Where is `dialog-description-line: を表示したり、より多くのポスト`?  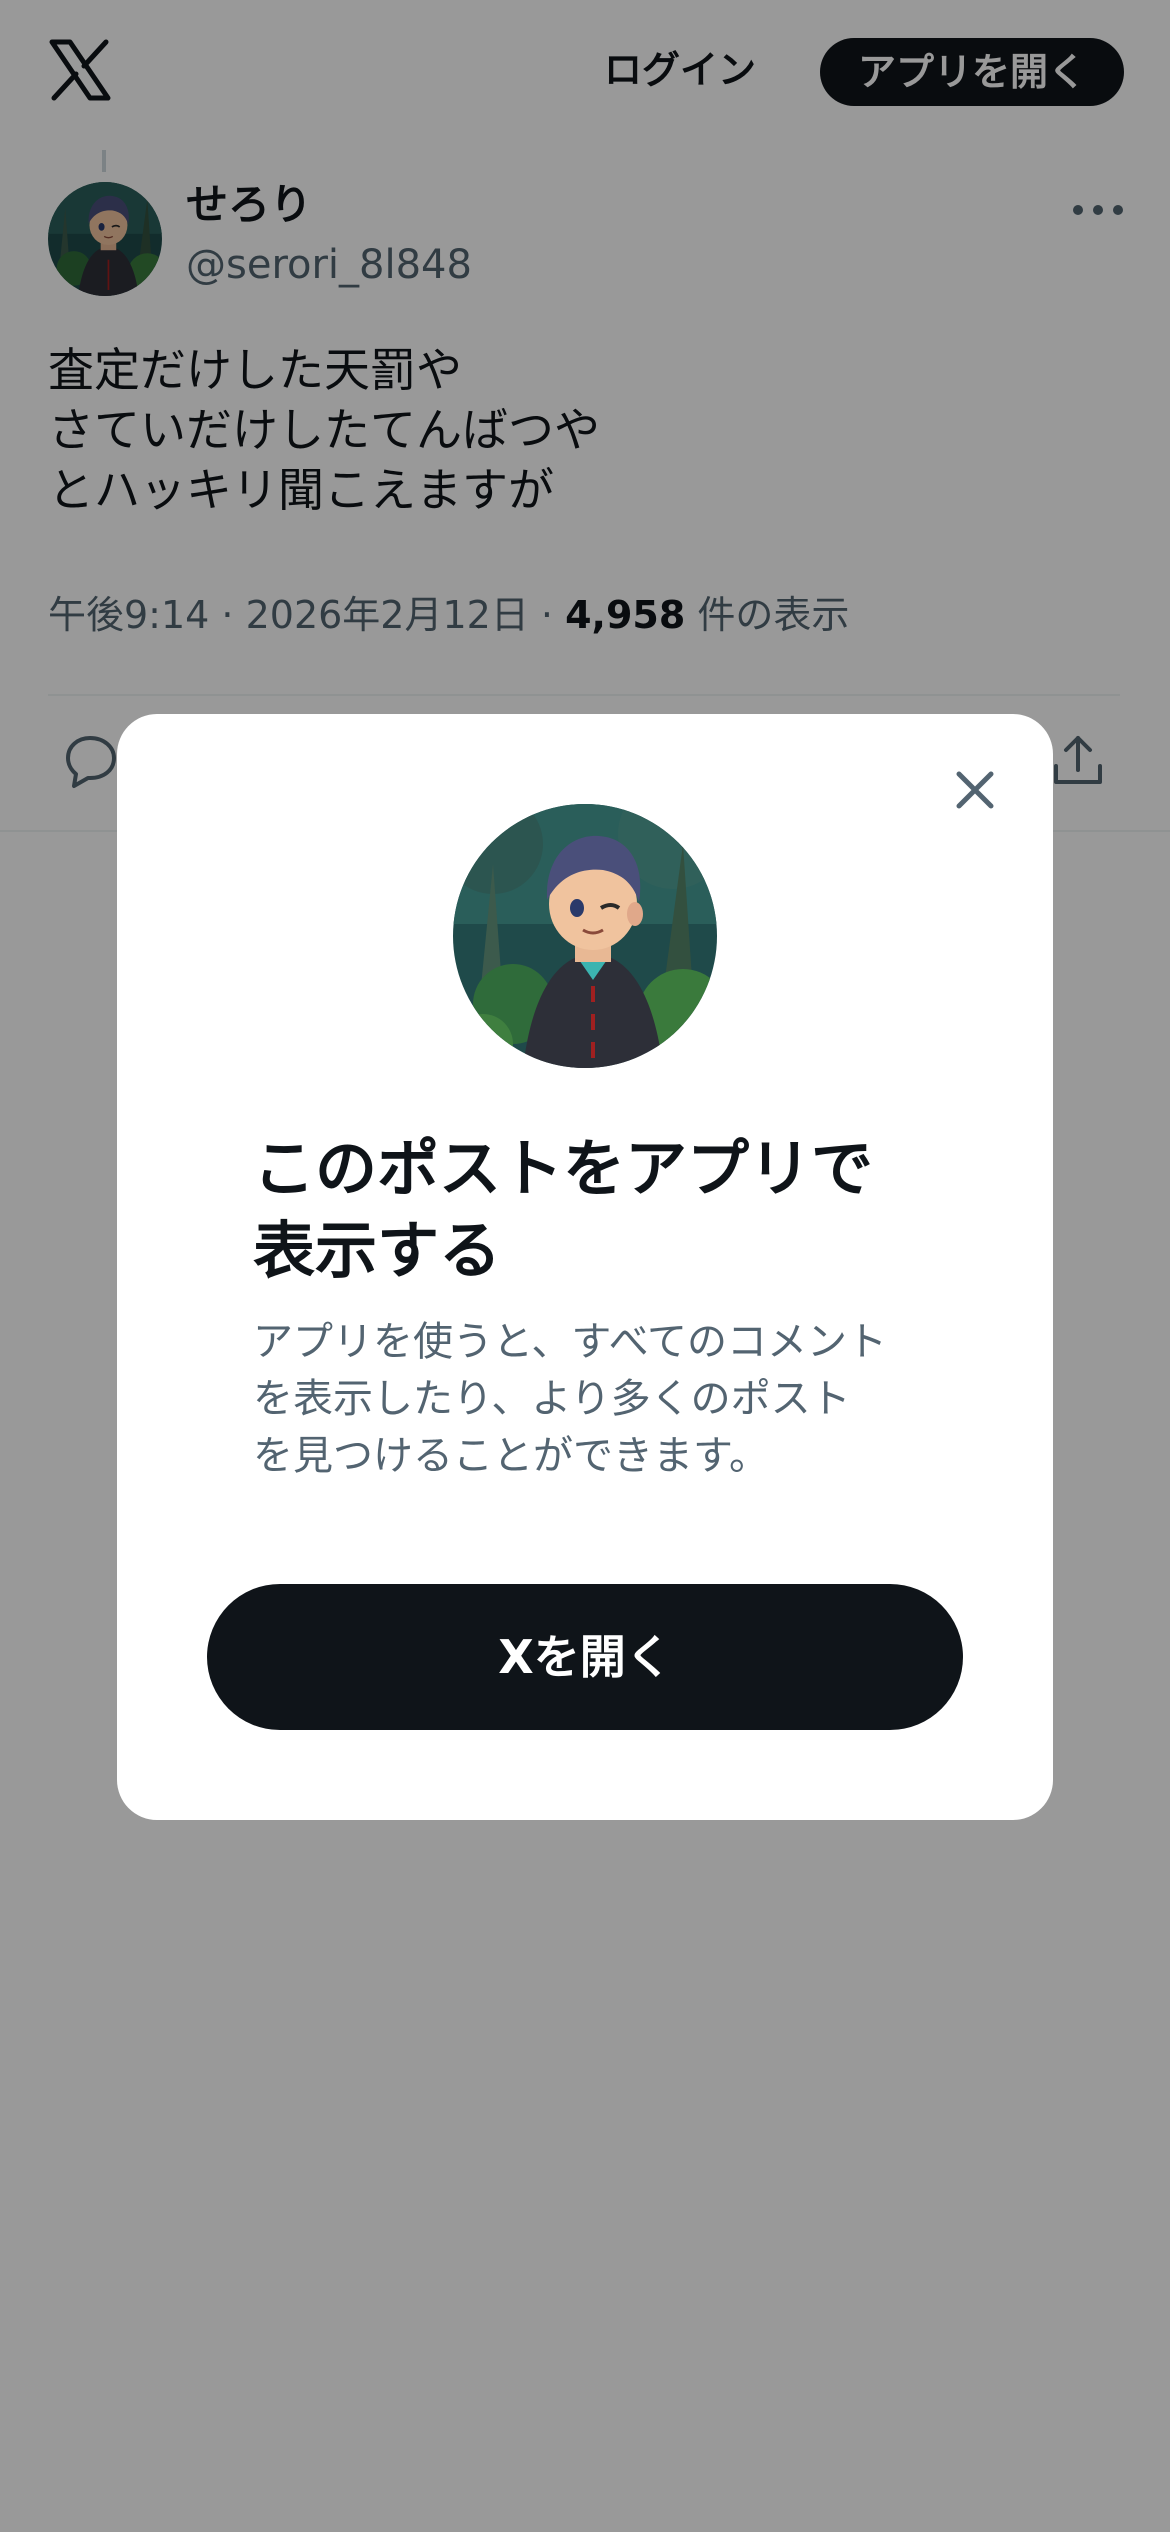 dialog-description-line: を表示したり、より多くのポスト is located at coordinates (552, 1399).